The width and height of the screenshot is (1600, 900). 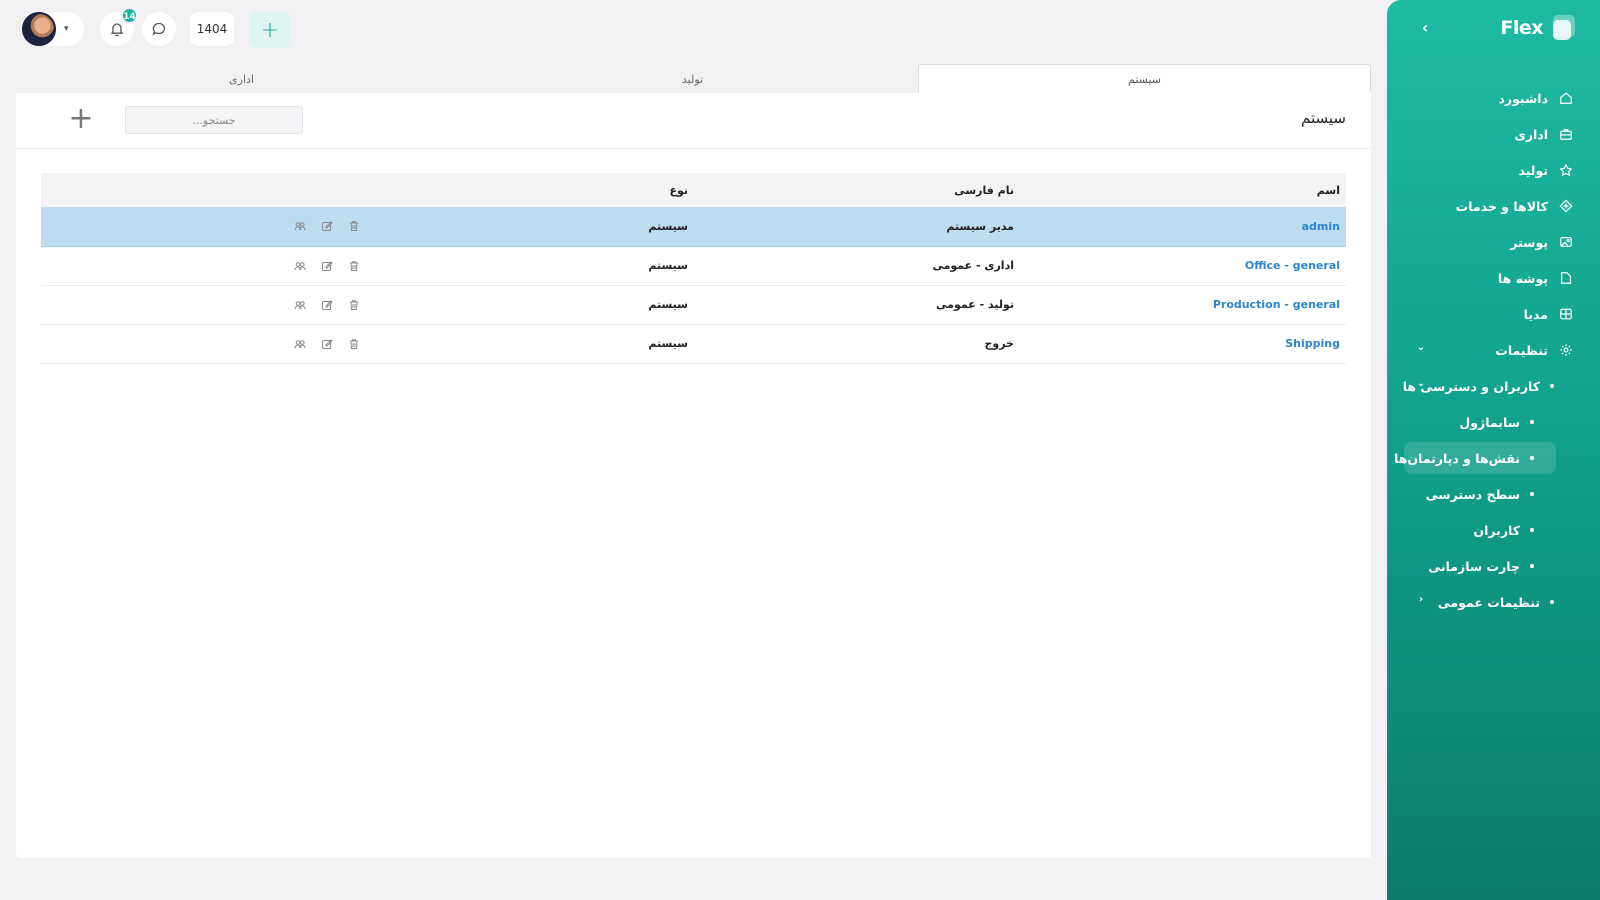 I want to click on sidebar-item-dashboard: داشبورد, so click(x=1493, y=98).